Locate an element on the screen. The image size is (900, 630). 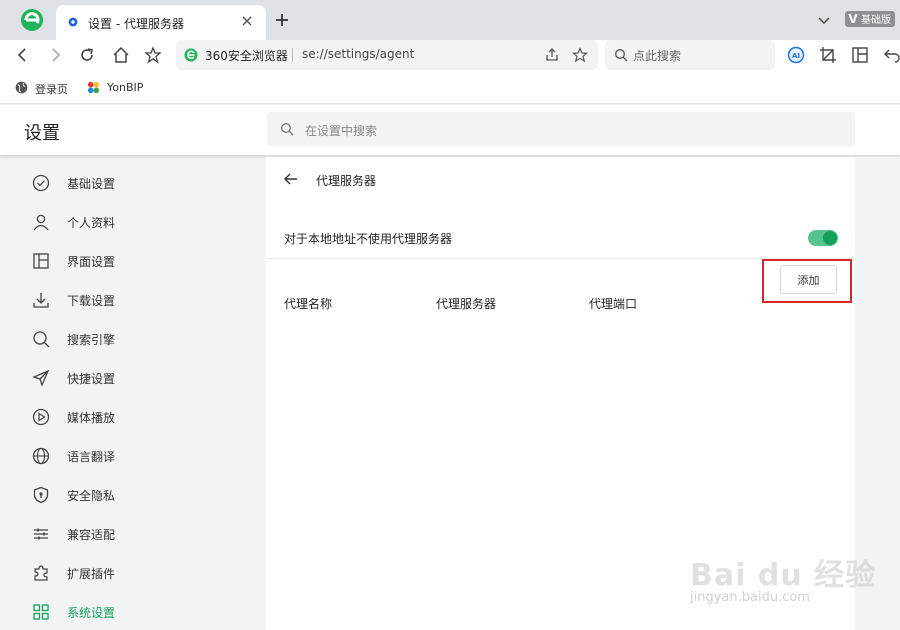
svg-text: AI is located at coordinates (796, 56).